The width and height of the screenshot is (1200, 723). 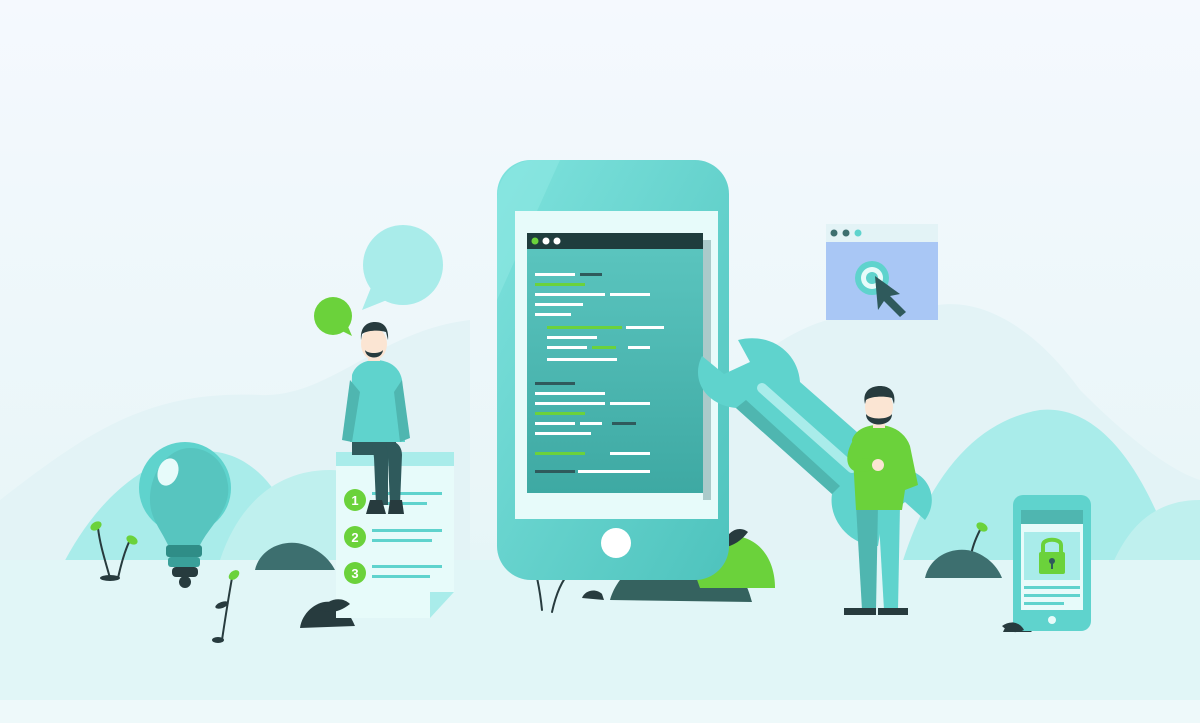 I want to click on svg-text: 1, so click(x=354, y=500).